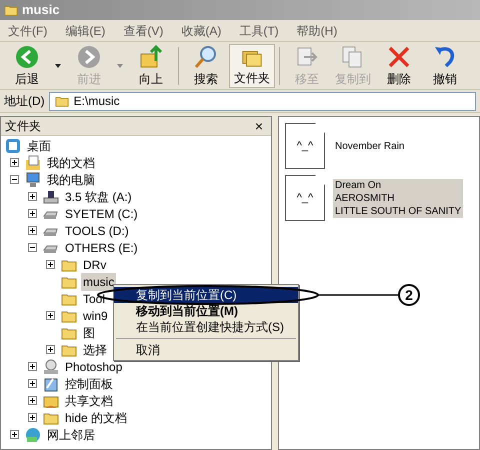 The image size is (480, 450). Describe the element at coordinates (94, 265) in the screenshot. I see `tree-item: DRv` at that location.